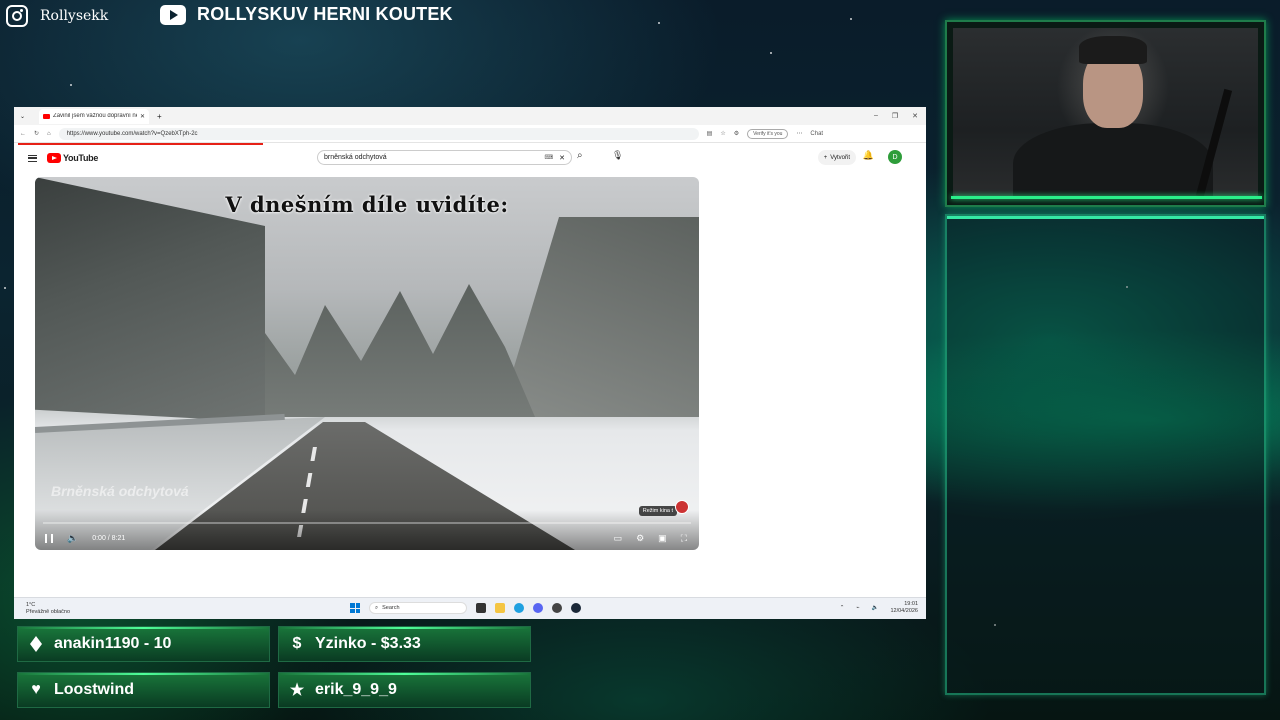 The width and height of the screenshot is (1280, 720). I want to click on network-icon: ⌁, so click(857, 608).